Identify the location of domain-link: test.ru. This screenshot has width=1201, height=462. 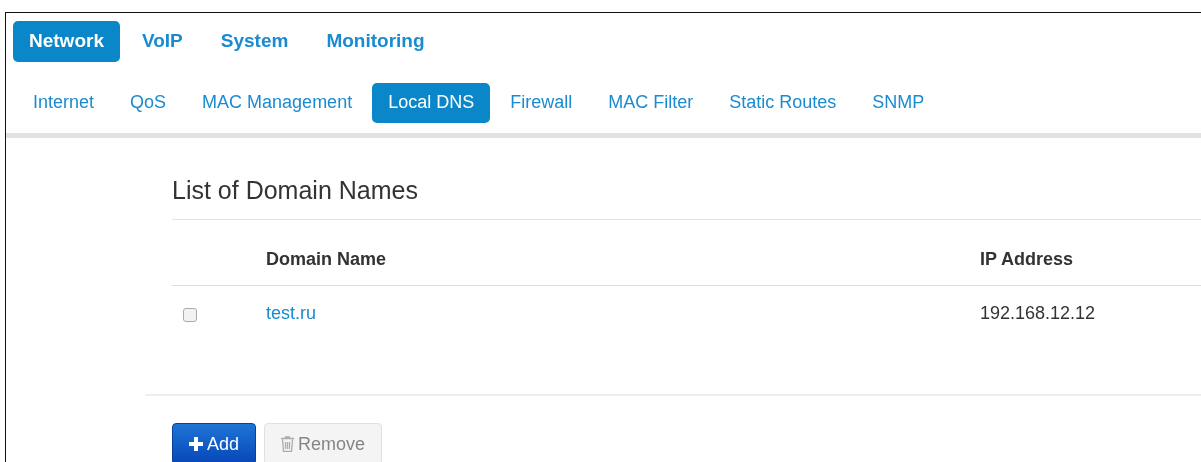
(291, 313).